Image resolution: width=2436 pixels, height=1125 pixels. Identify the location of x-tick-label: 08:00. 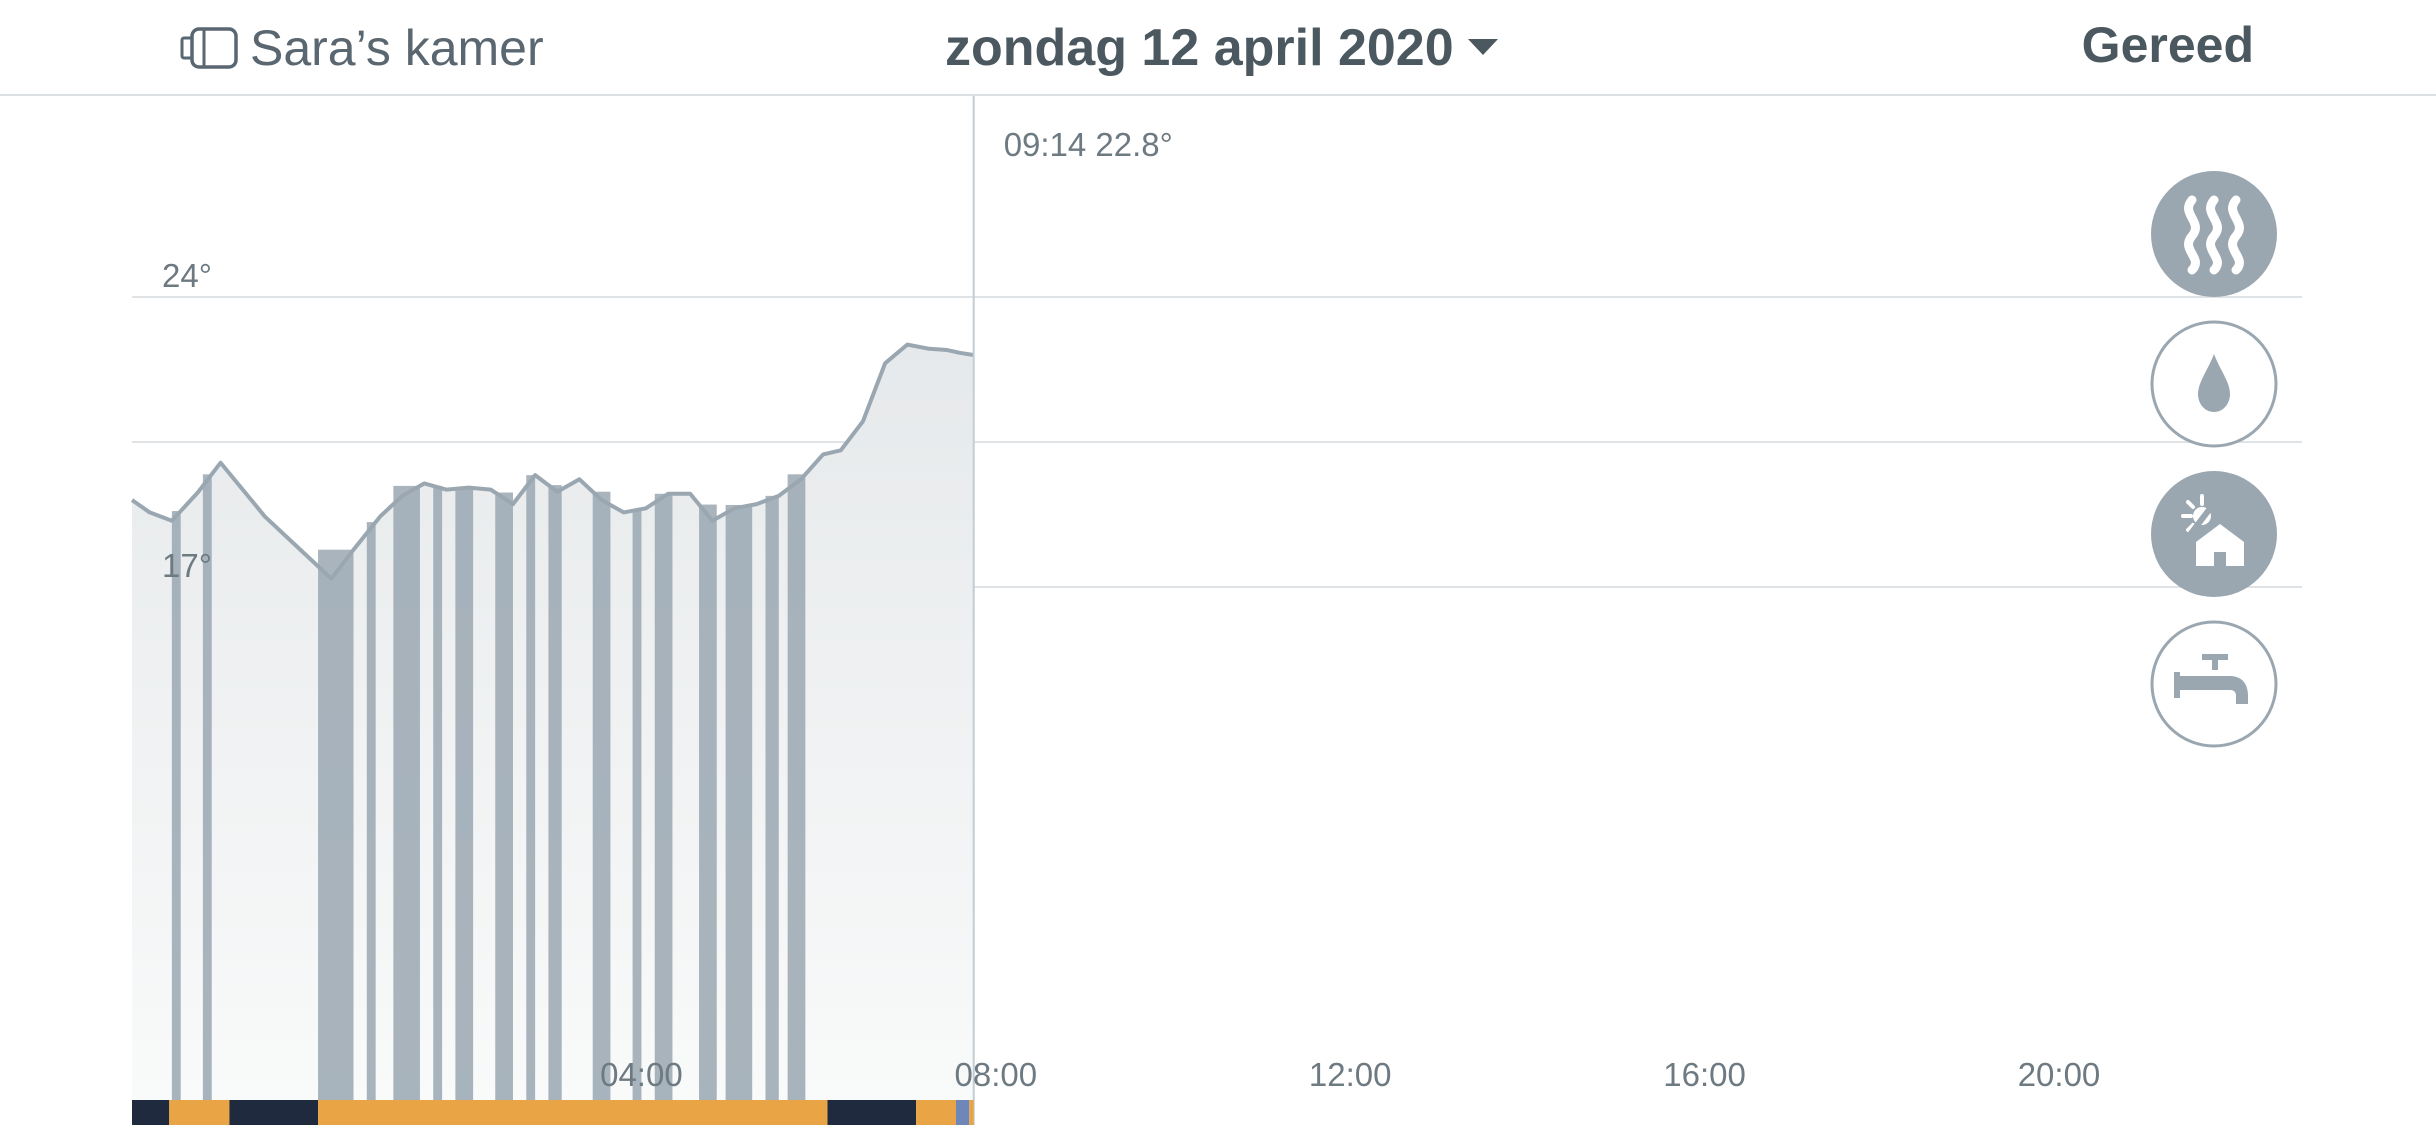
(996, 1074).